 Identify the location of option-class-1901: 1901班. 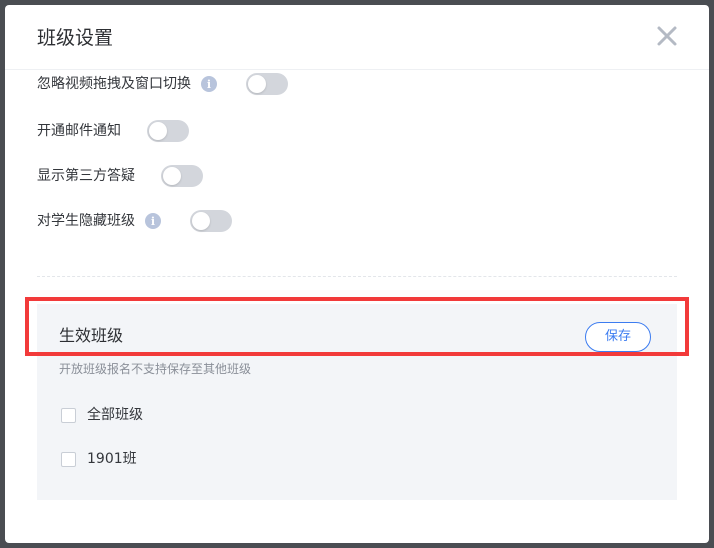
(99, 459).